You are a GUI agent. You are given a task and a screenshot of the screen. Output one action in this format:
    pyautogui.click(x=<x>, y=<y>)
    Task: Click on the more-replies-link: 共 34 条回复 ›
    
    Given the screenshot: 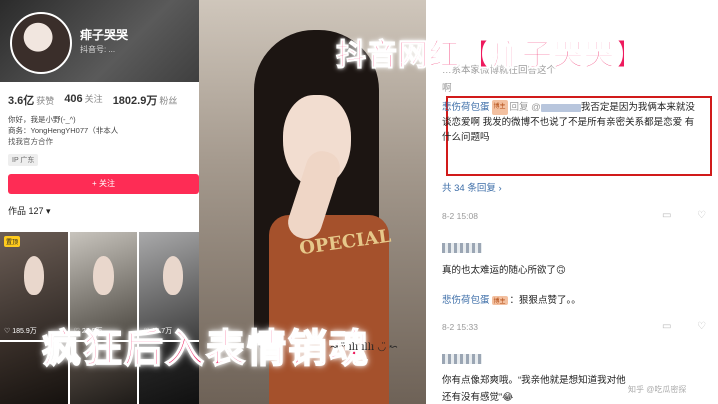 What is the action you would take?
    pyautogui.click(x=472, y=187)
    